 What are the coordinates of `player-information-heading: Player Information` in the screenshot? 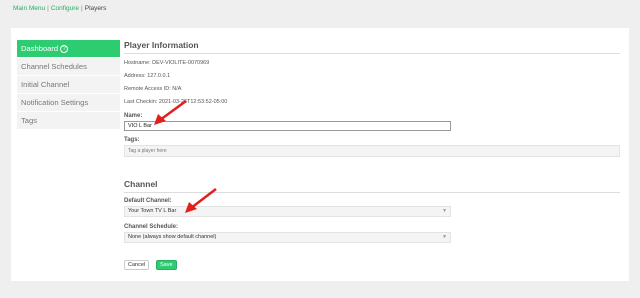 It's located at (372, 47).